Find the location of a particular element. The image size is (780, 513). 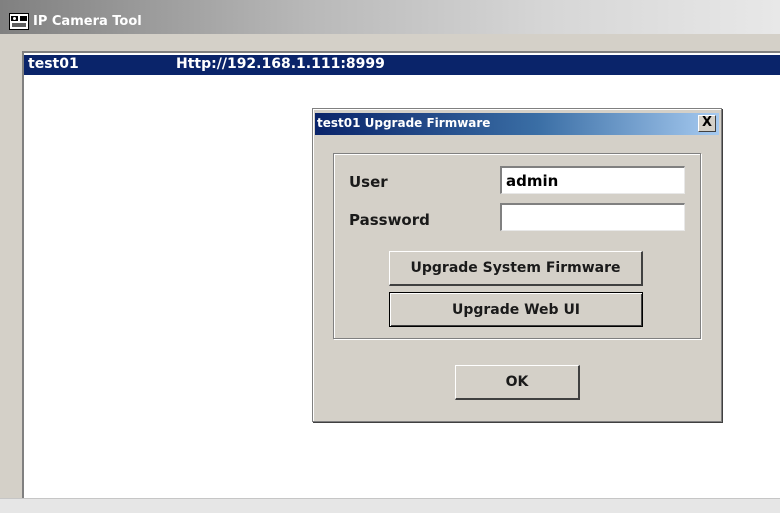

device-list-row: test01 Http://192.168.1.111:8999 is located at coordinates (402, 65).